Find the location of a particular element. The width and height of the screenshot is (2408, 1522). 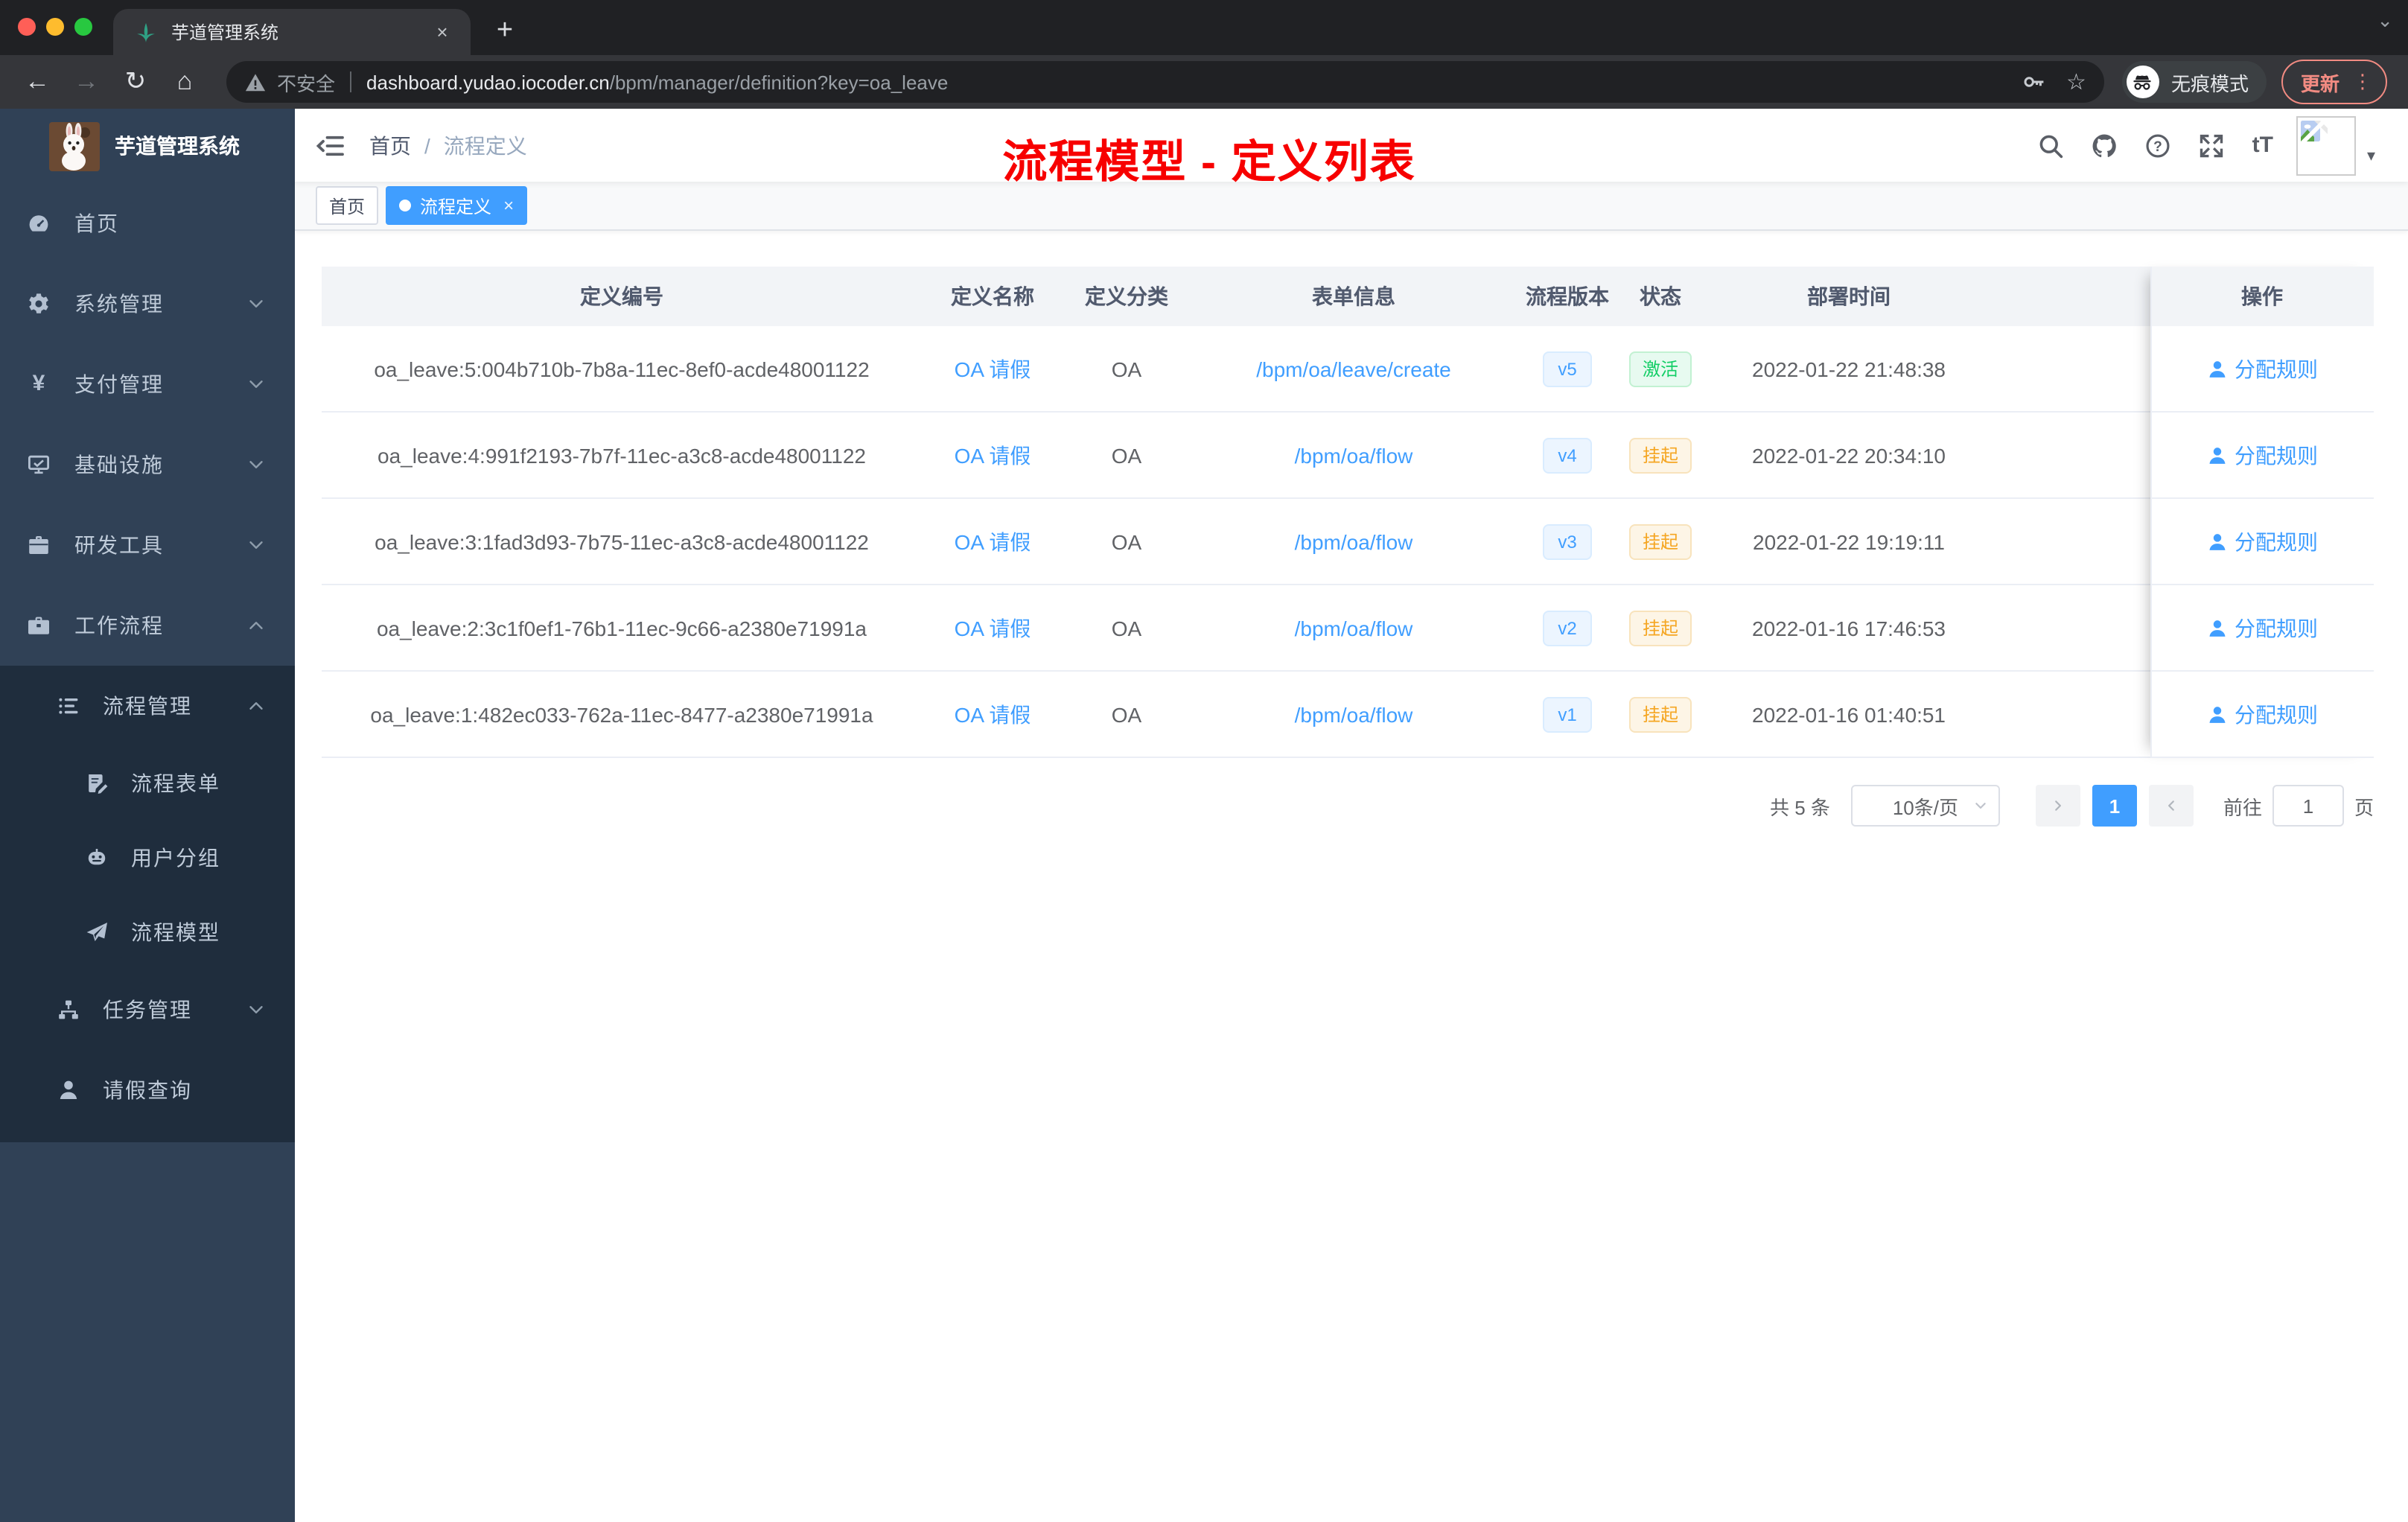

sidebar-item-task-management: 任务管理 is located at coordinates (147, 1009).